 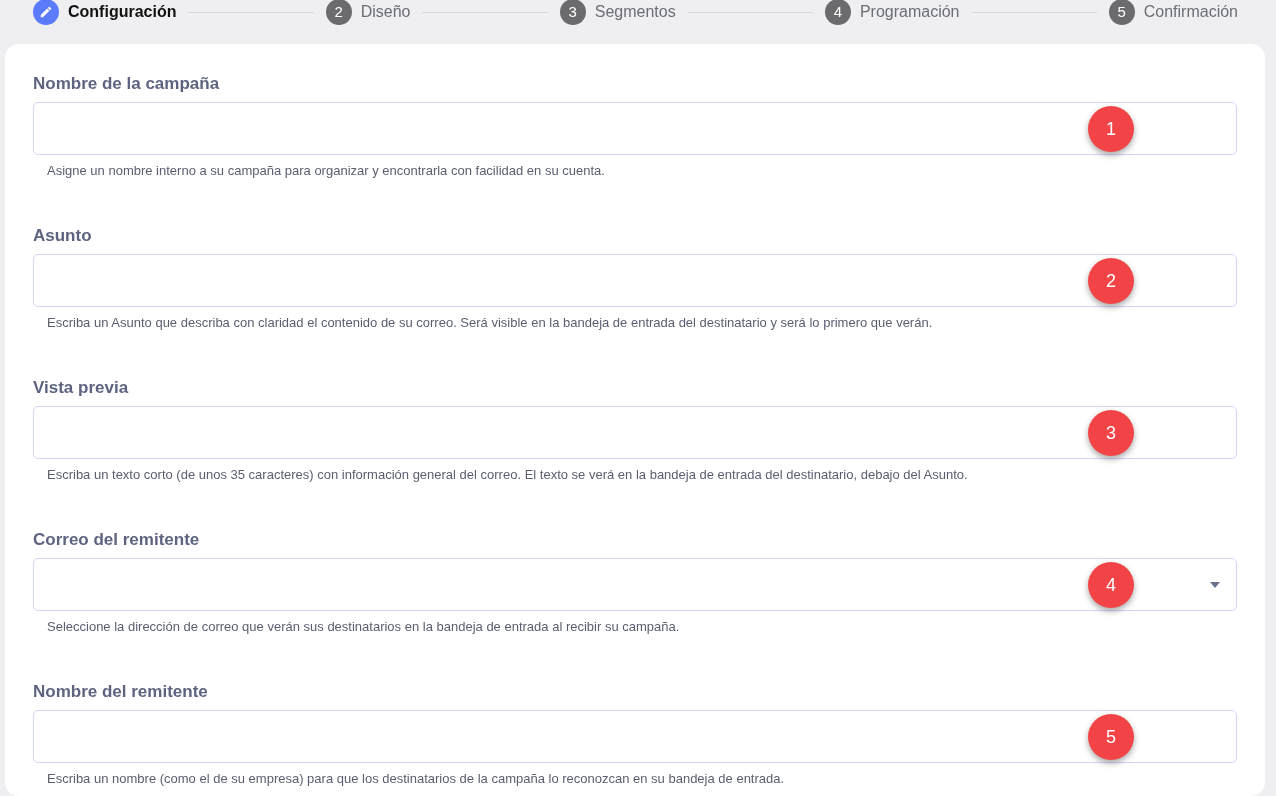 What do you see at coordinates (635, 12) in the screenshot?
I see `step-label: Segmentos` at bounding box center [635, 12].